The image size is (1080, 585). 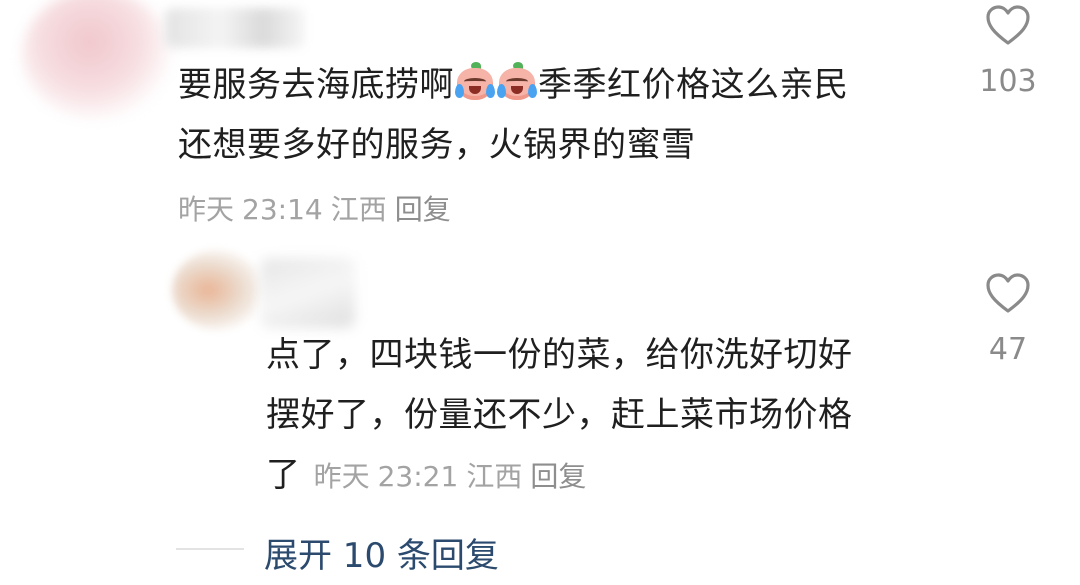 What do you see at coordinates (283, 475) in the screenshot?
I see `comment-text-line: 了` at bounding box center [283, 475].